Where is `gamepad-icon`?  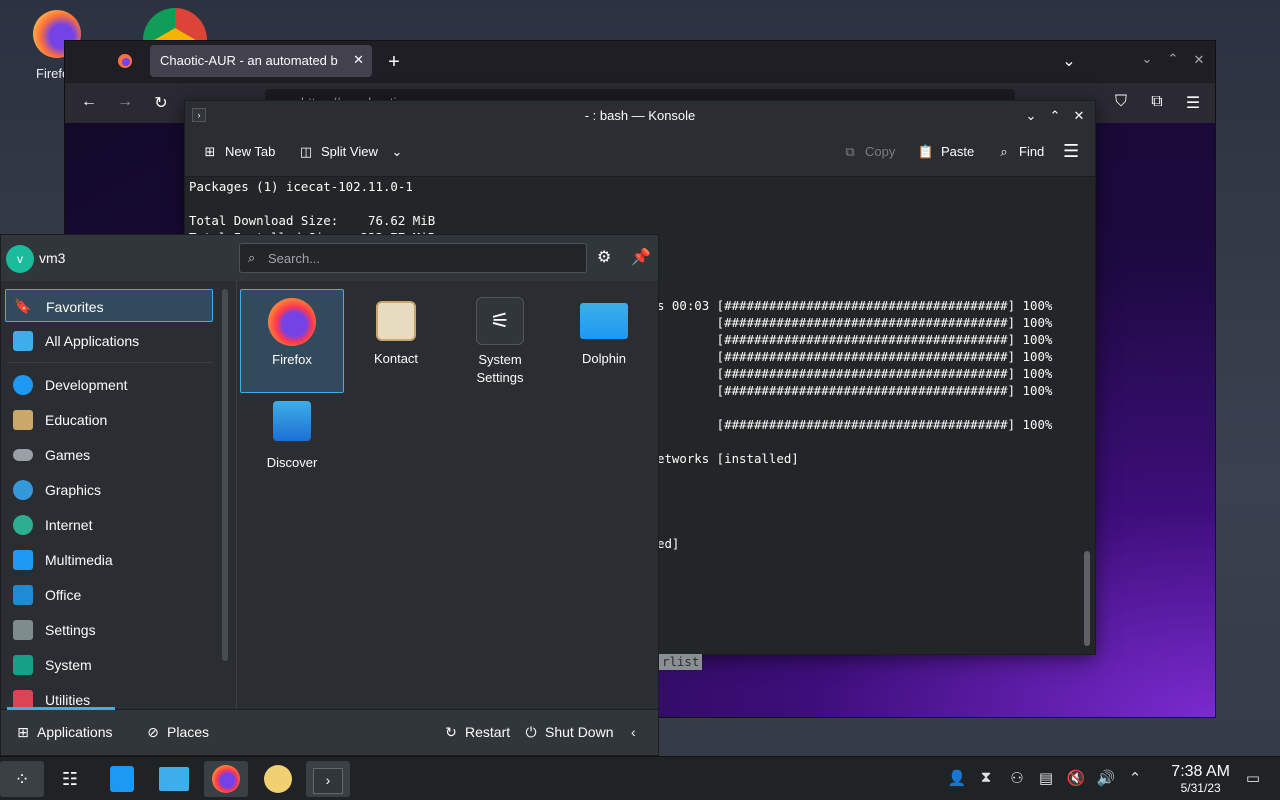
gamepad-icon is located at coordinates (23, 455).